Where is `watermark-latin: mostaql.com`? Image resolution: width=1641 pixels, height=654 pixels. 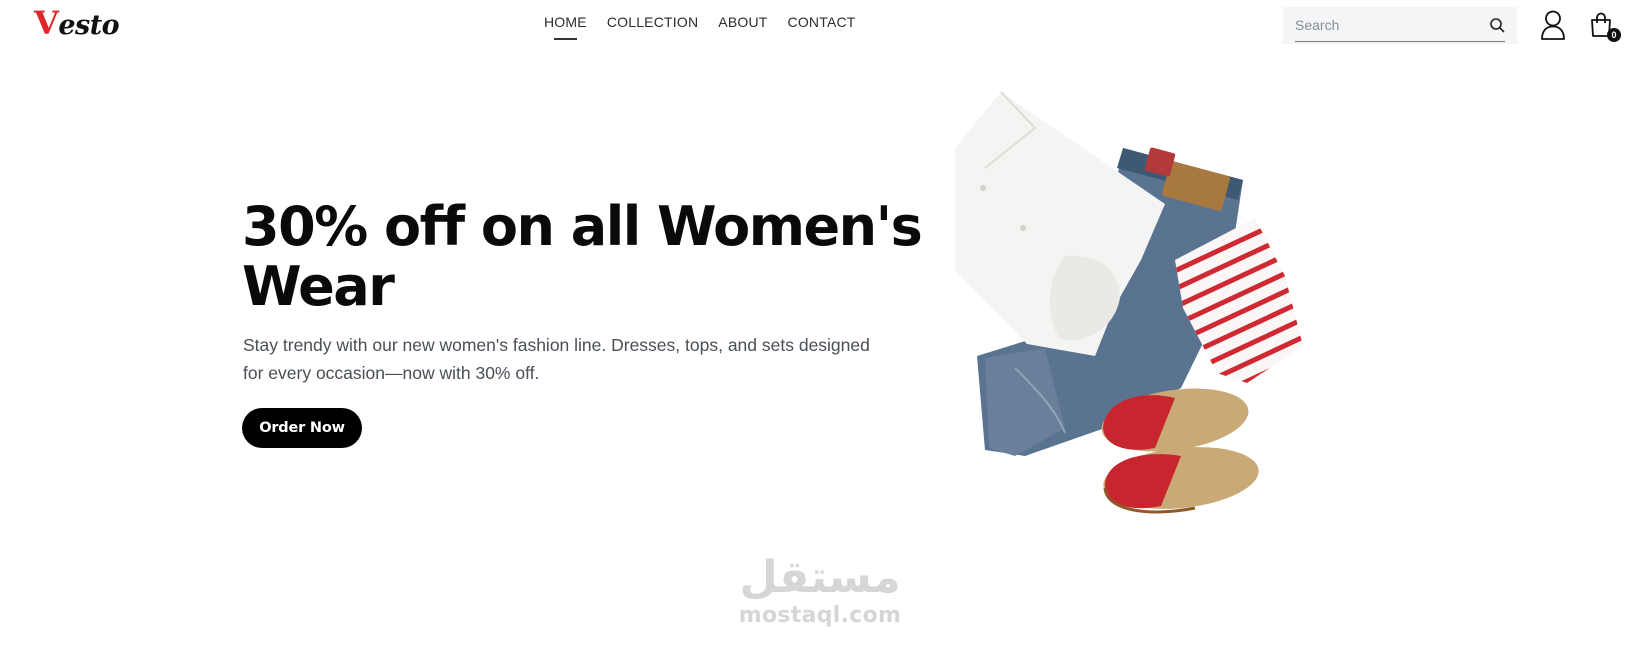 watermark-latin: mostaql.com is located at coordinates (820, 615).